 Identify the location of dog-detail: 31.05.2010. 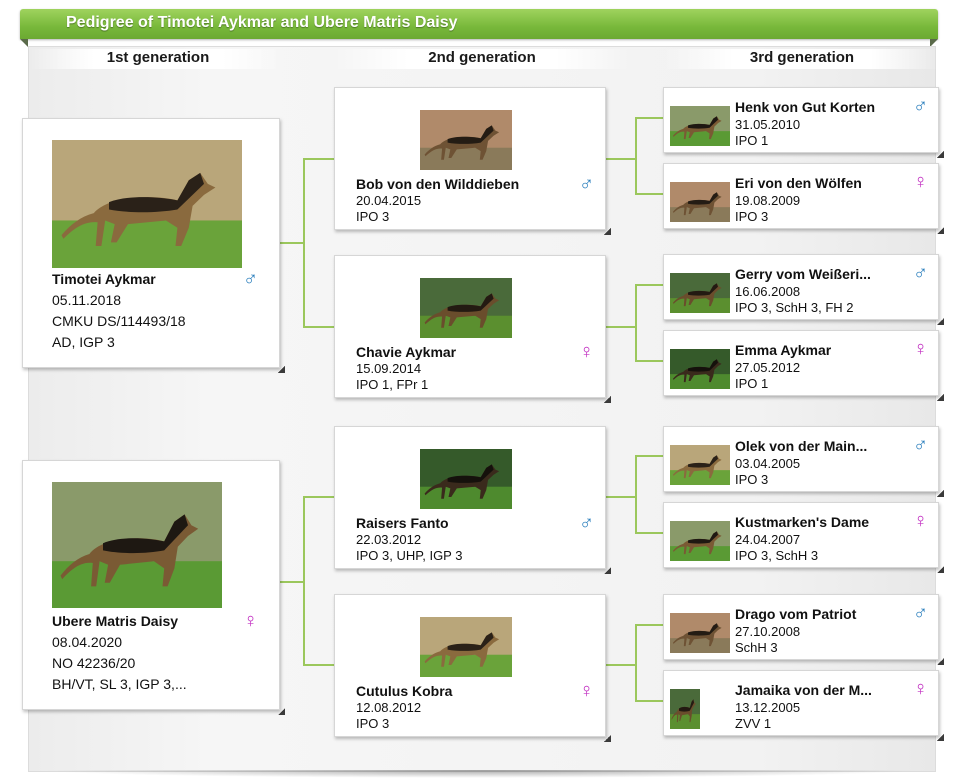
(768, 124).